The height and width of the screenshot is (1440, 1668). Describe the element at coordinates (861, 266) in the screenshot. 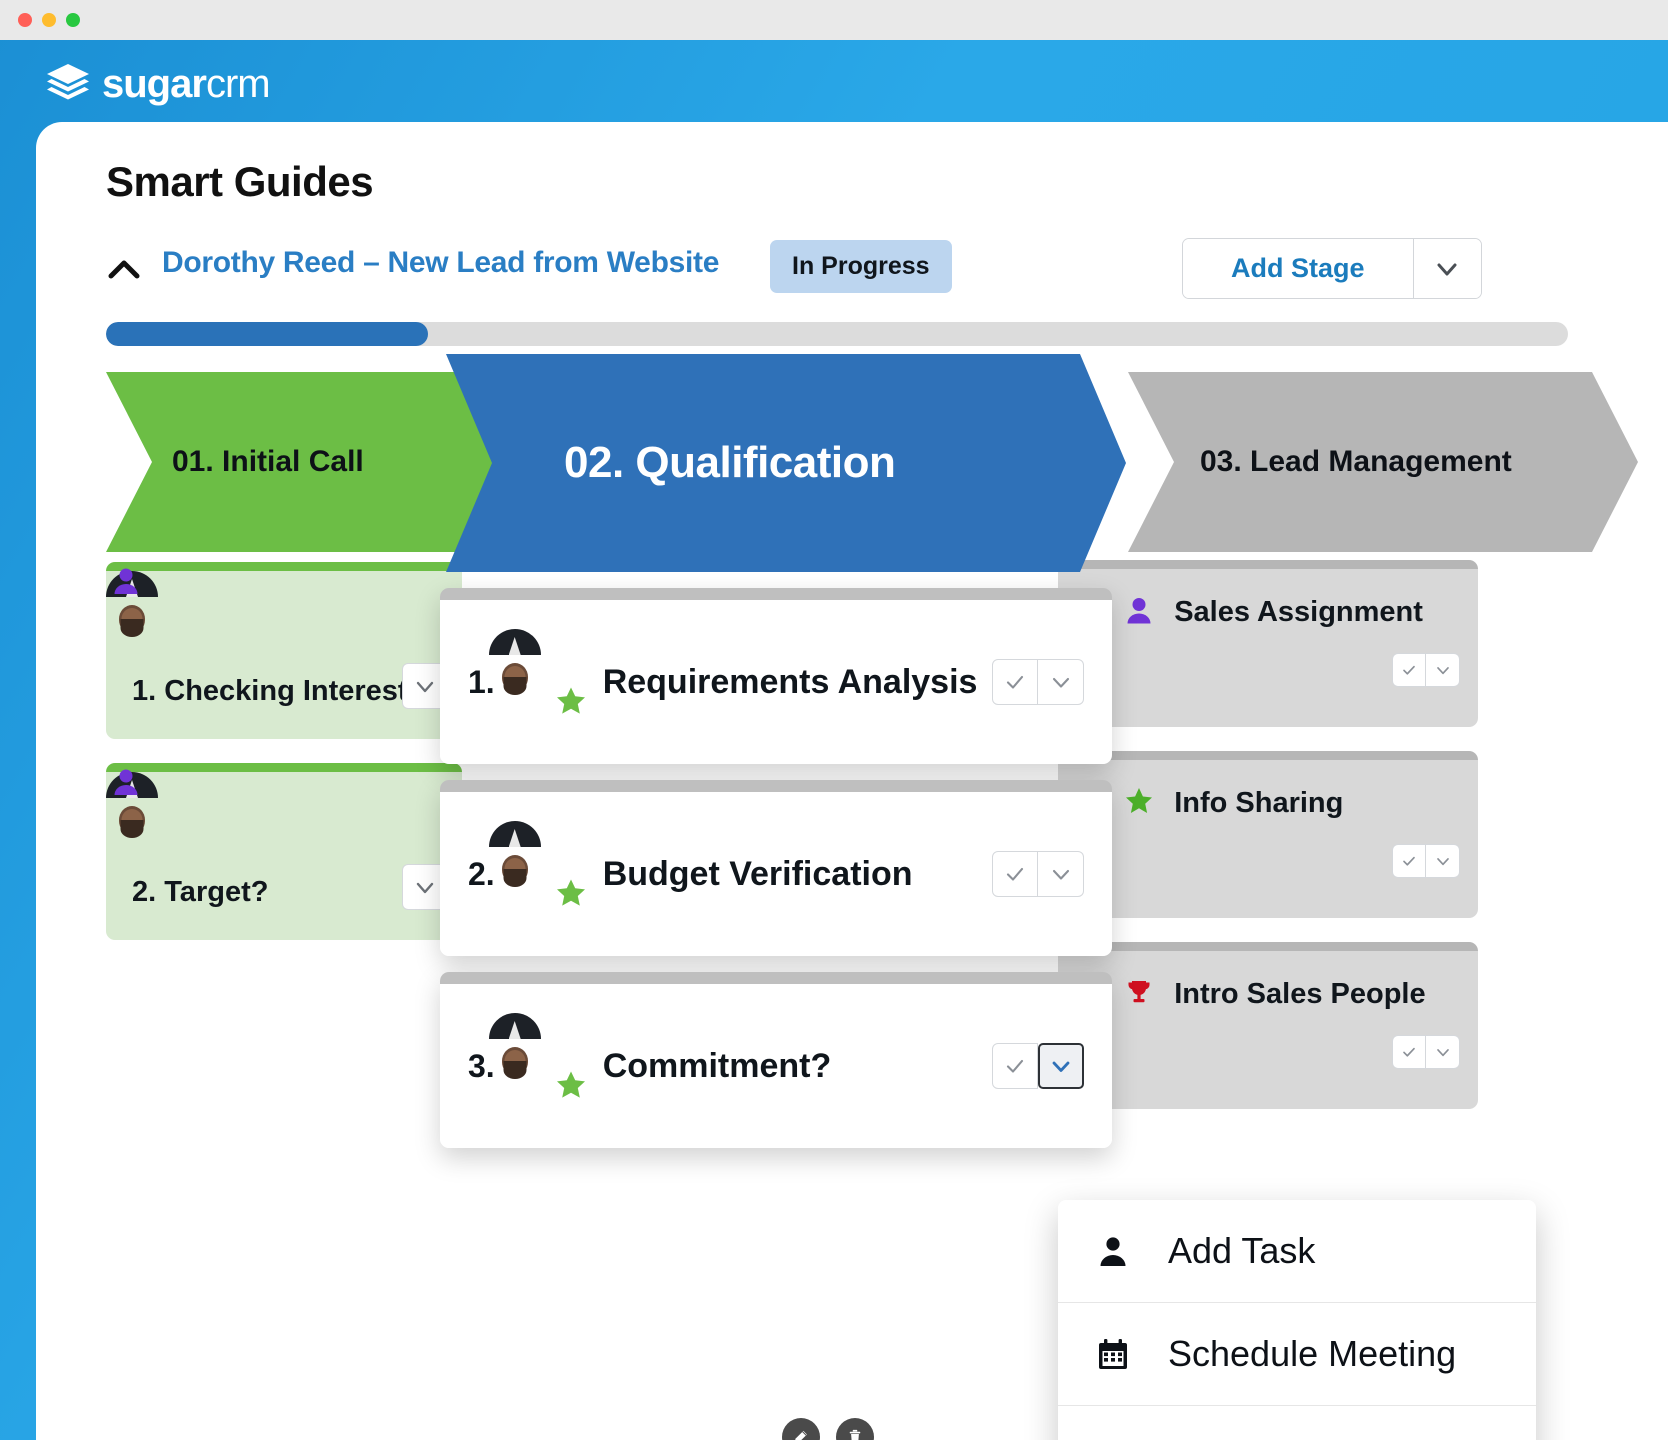

I see `status-badge: In Progress` at that location.